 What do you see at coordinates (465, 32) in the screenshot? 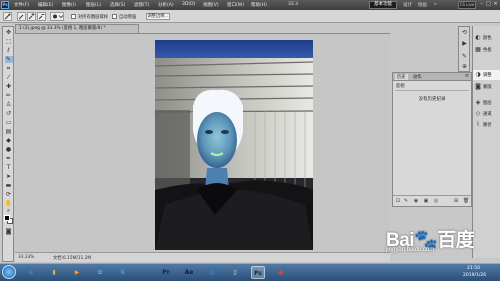
I see `history-dock-icon: ⟲` at bounding box center [465, 32].